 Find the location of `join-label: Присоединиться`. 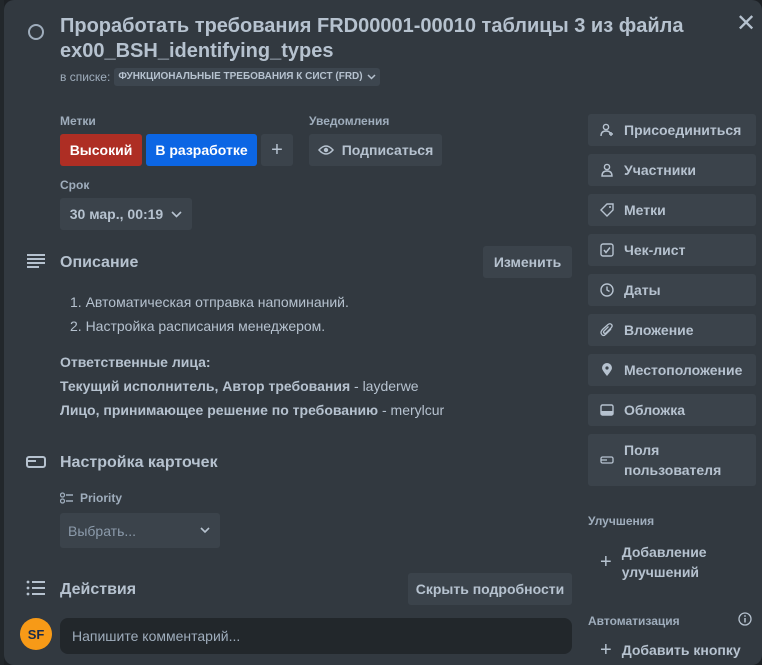

join-label: Присоединиться is located at coordinates (683, 130).